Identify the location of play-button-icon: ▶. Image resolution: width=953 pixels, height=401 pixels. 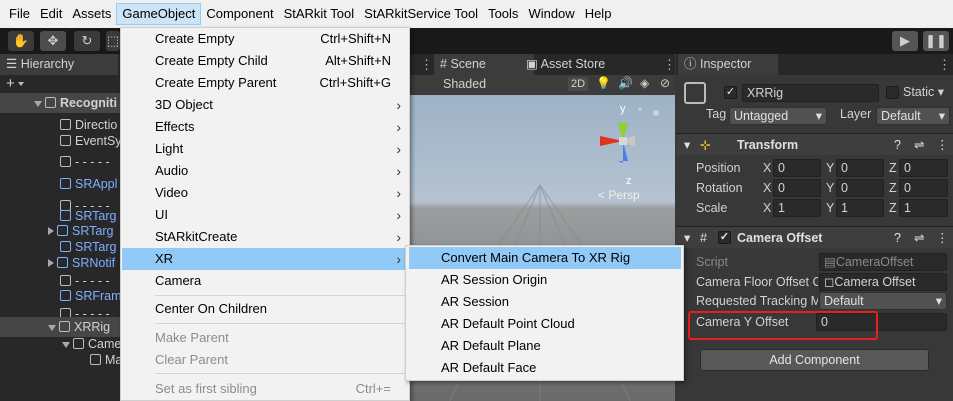
(905, 41).